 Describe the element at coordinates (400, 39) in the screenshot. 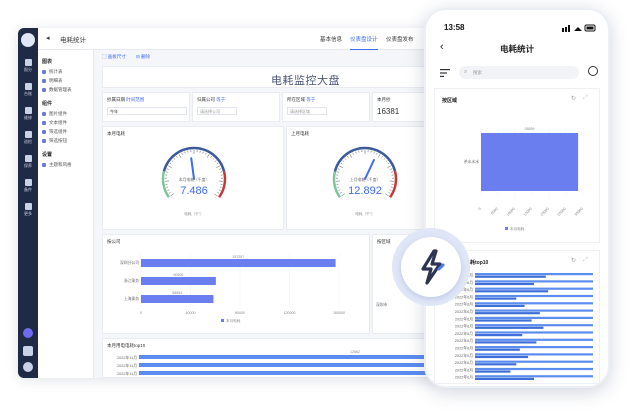

I see `tab-dashboard-publish: 仪表盘发布` at that location.